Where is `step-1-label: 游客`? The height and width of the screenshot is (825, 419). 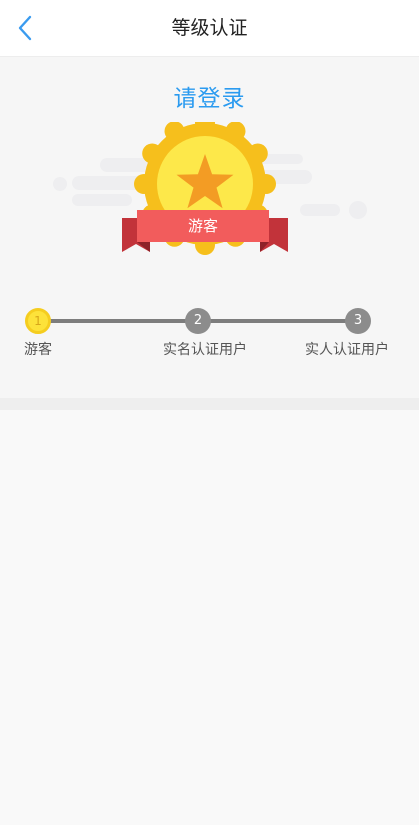
step-1-label: 游客 is located at coordinates (38, 350).